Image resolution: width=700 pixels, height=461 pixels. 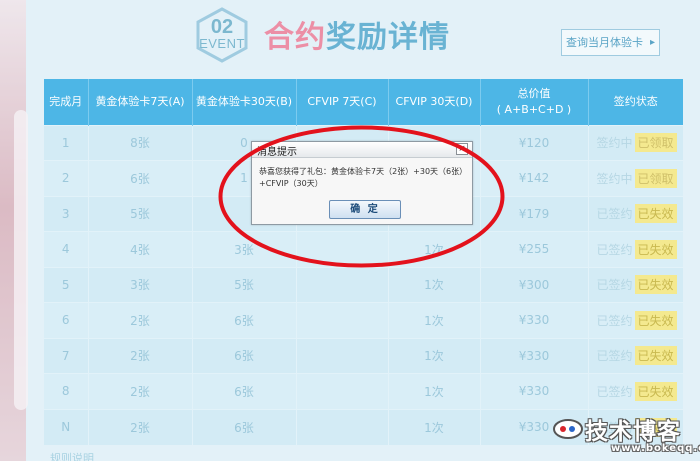 What do you see at coordinates (534, 213) in the screenshot?
I see `cell-total: ¥179` at bounding box center [534, 213].